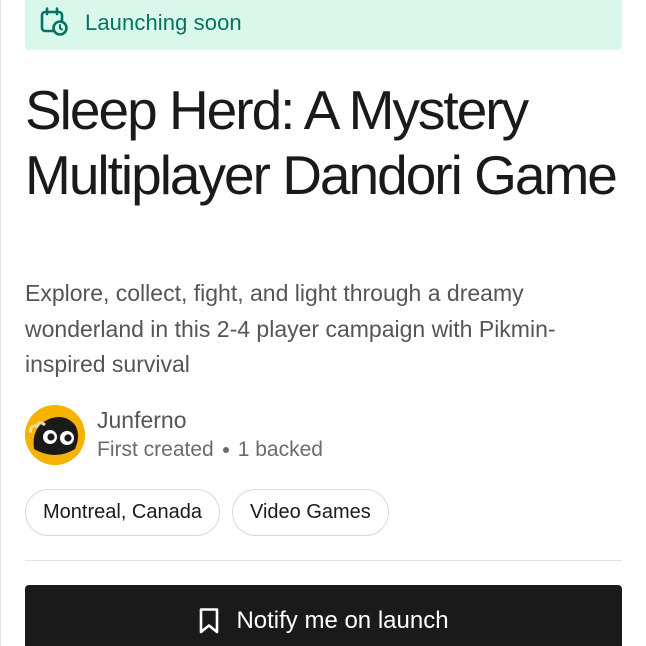  I want to click on creator-backed-count: 1 backed, so click(280, 449).